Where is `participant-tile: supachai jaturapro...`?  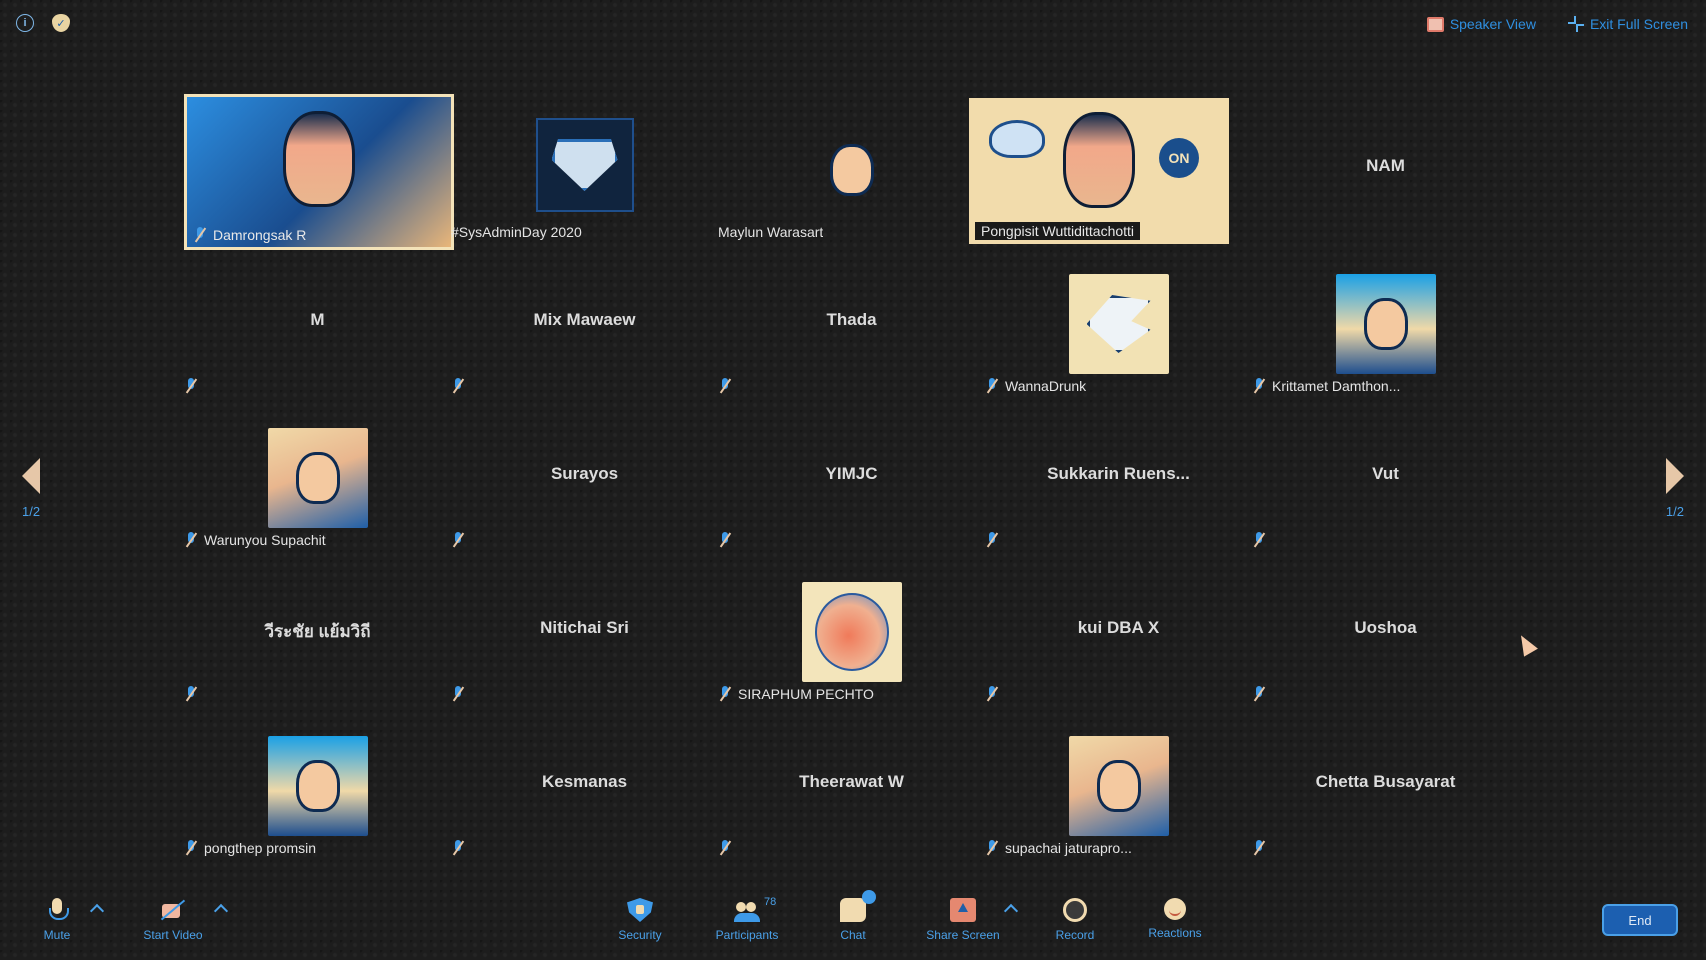 participant-tile: supachai jaturapro... is located at coordinates (1118, 787).